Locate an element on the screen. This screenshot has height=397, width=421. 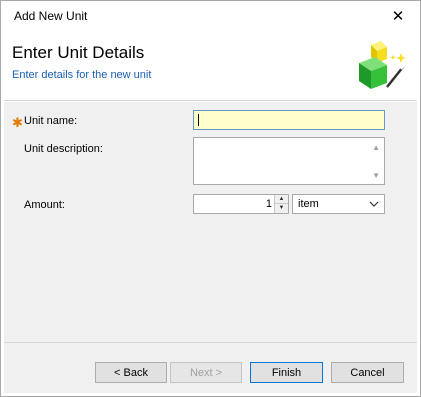
amount-value: 1 is located at coordinates (268, 204).